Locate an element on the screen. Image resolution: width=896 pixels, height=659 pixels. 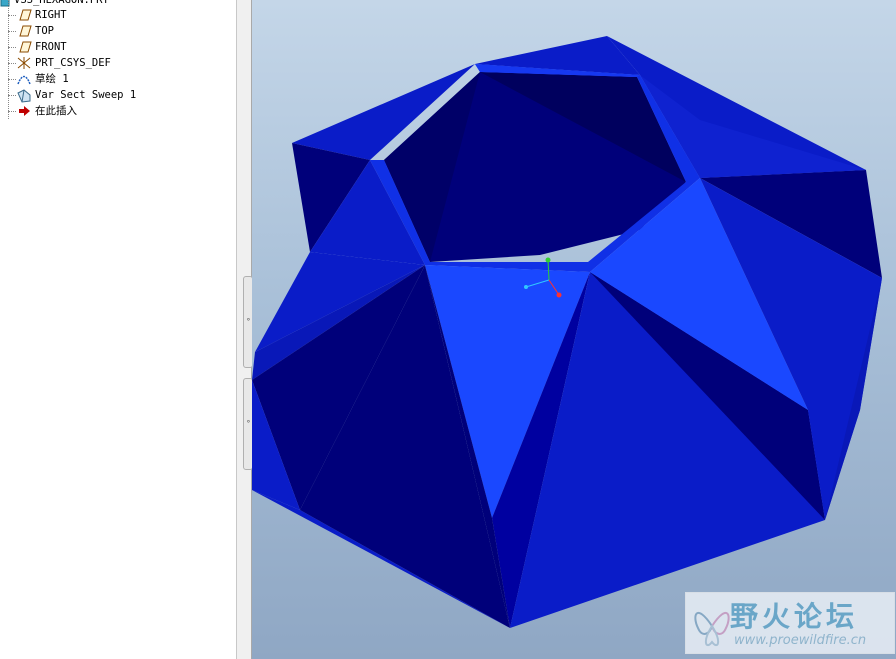
sketch-icon is located at coordinates (24, 79).